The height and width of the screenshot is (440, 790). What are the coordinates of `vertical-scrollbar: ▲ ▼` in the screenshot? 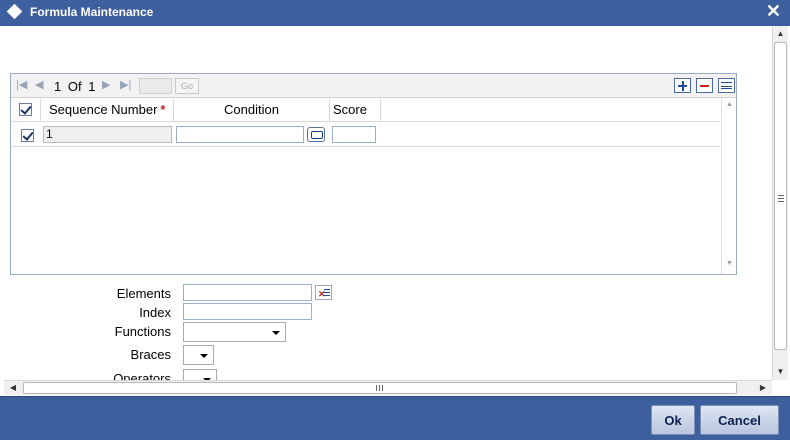 It's located at (780, 203).